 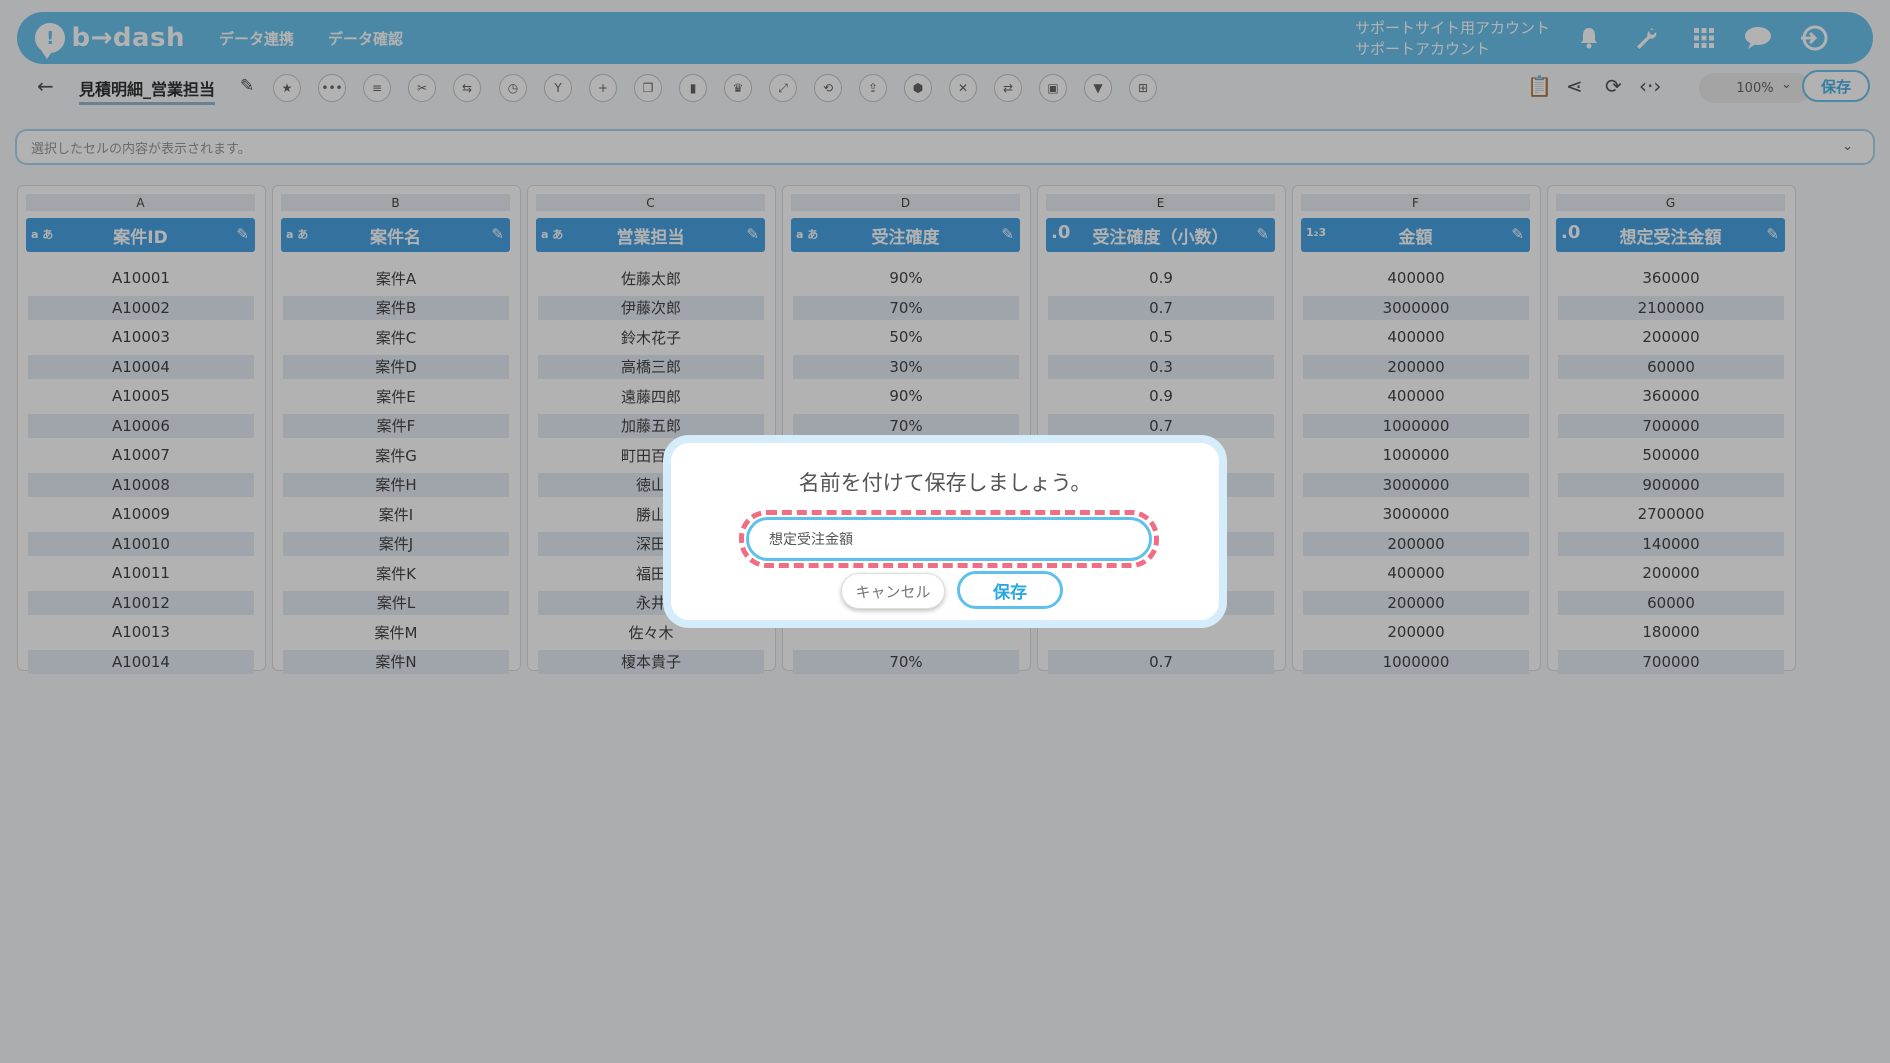 What do you see at coordinates (893, 591) in the screenshot?
I see `cancel-button: キャンセル` at bounding box center [893, 591].